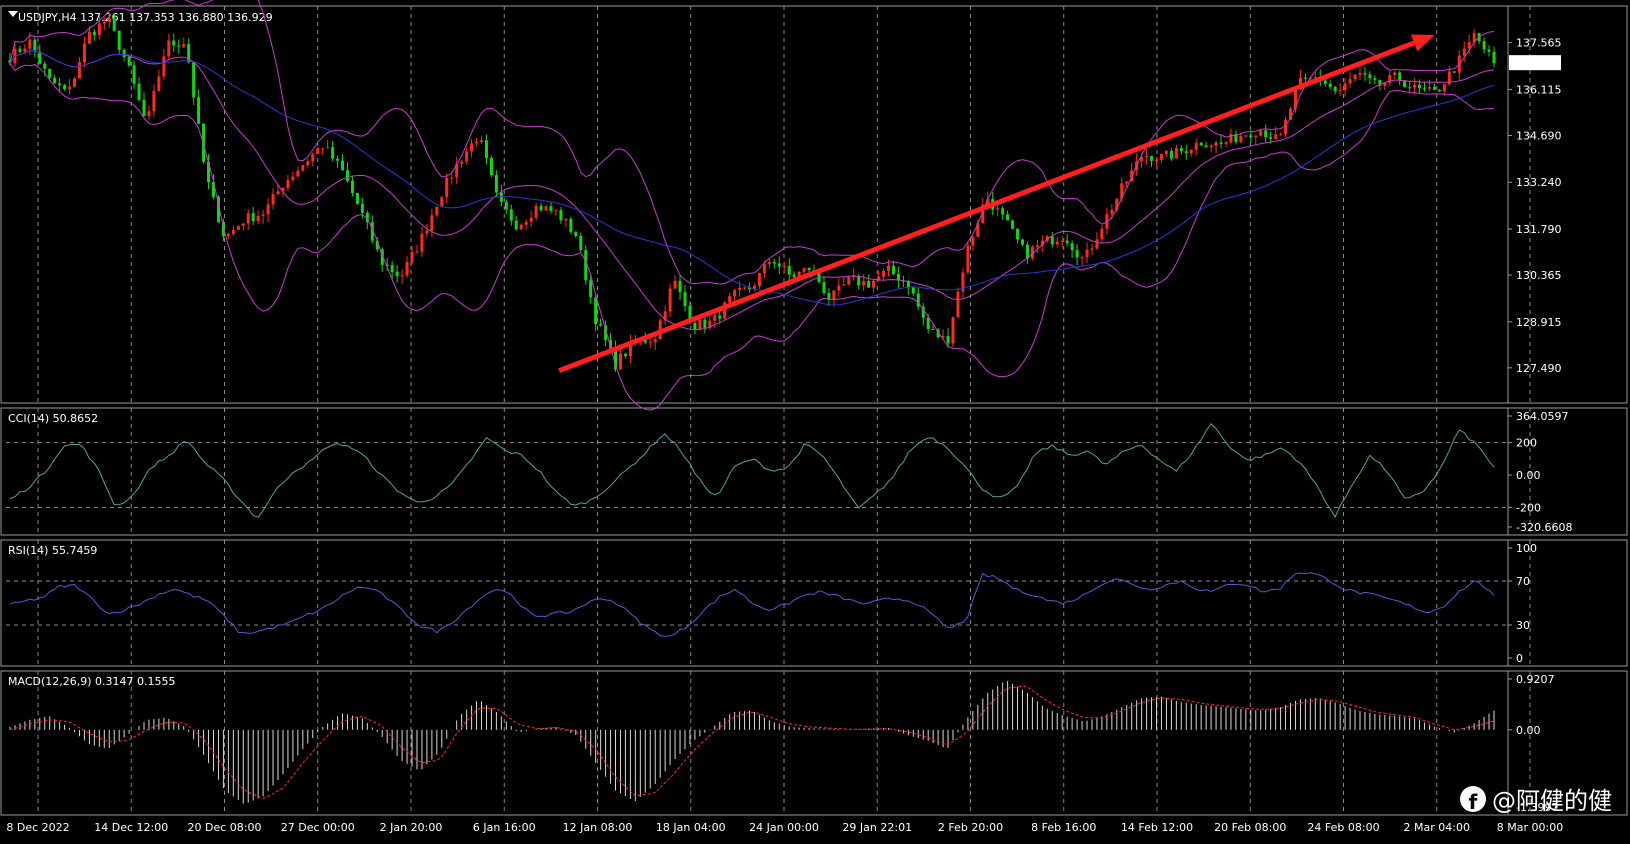 This screenshot has height=844, width=1630. Describe the element at coordinates (1519, 658) in the screenshot. I see `rsi-y-tick-label: 0` at that location.